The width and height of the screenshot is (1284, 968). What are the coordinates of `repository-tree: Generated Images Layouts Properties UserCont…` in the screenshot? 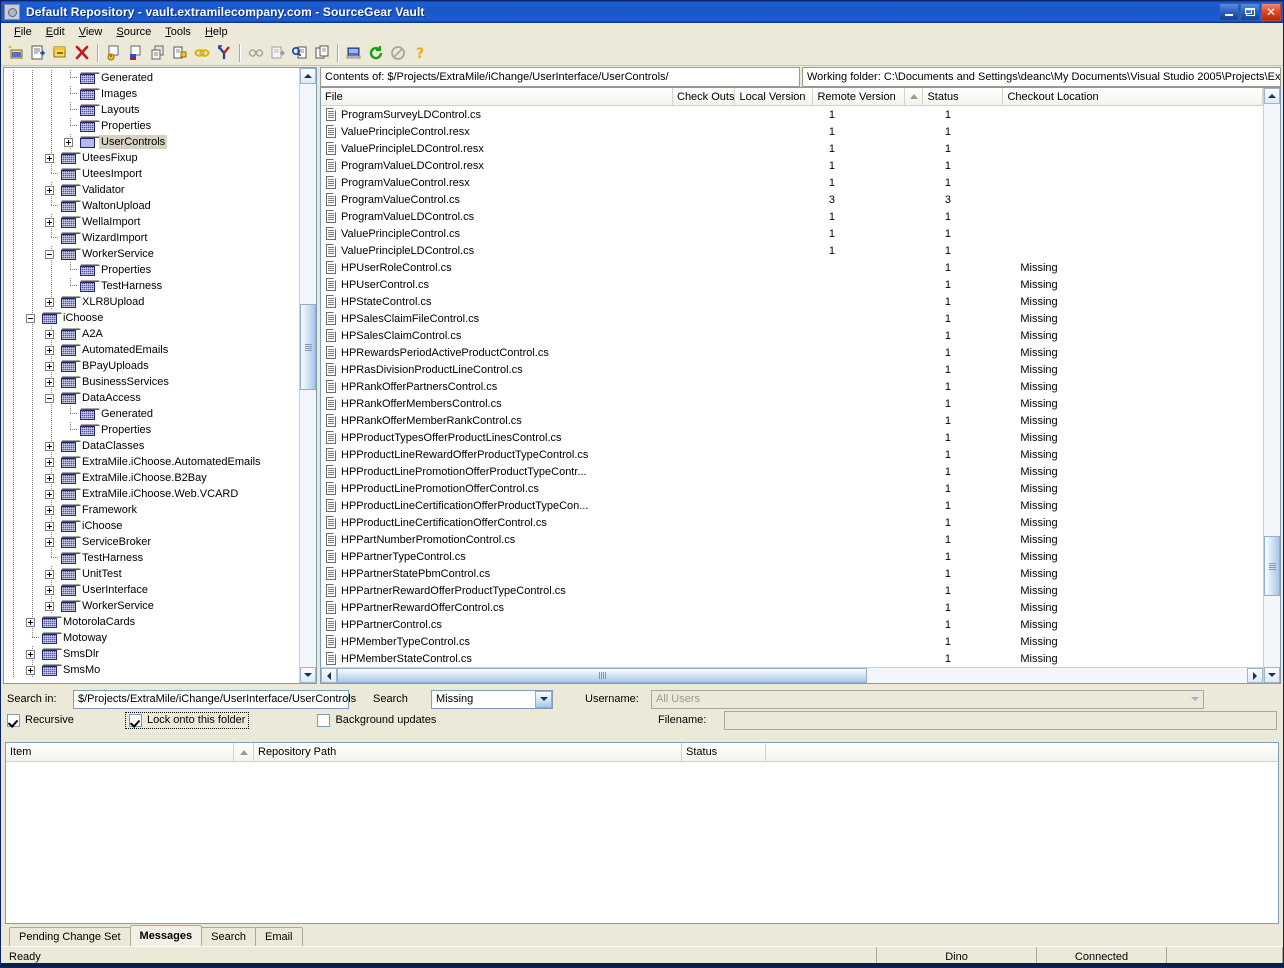 It's located at (151, 375).